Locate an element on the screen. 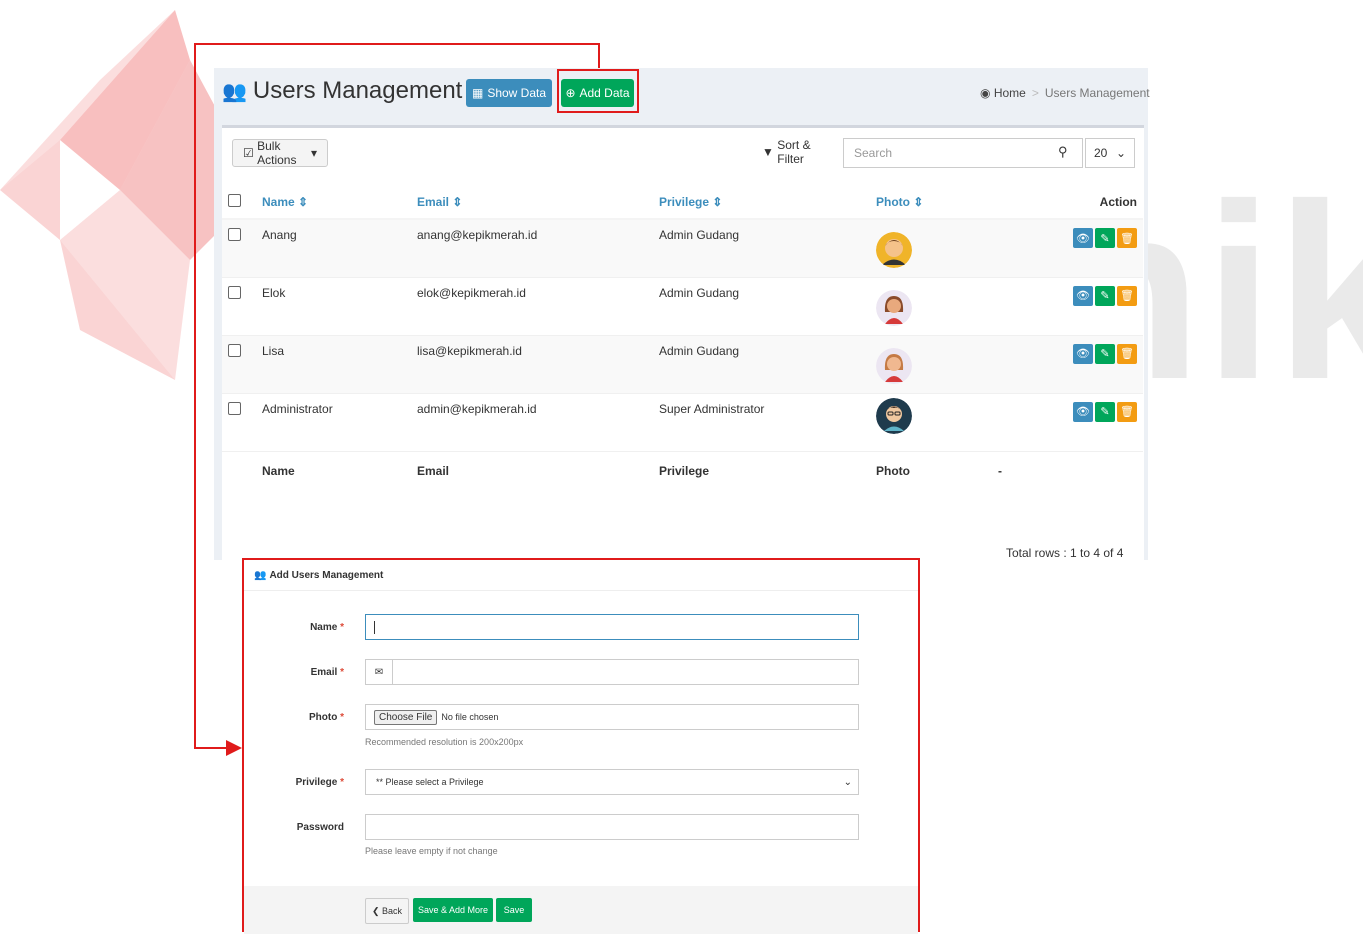  page-title: Users Management is located at coordinates (357, 90).